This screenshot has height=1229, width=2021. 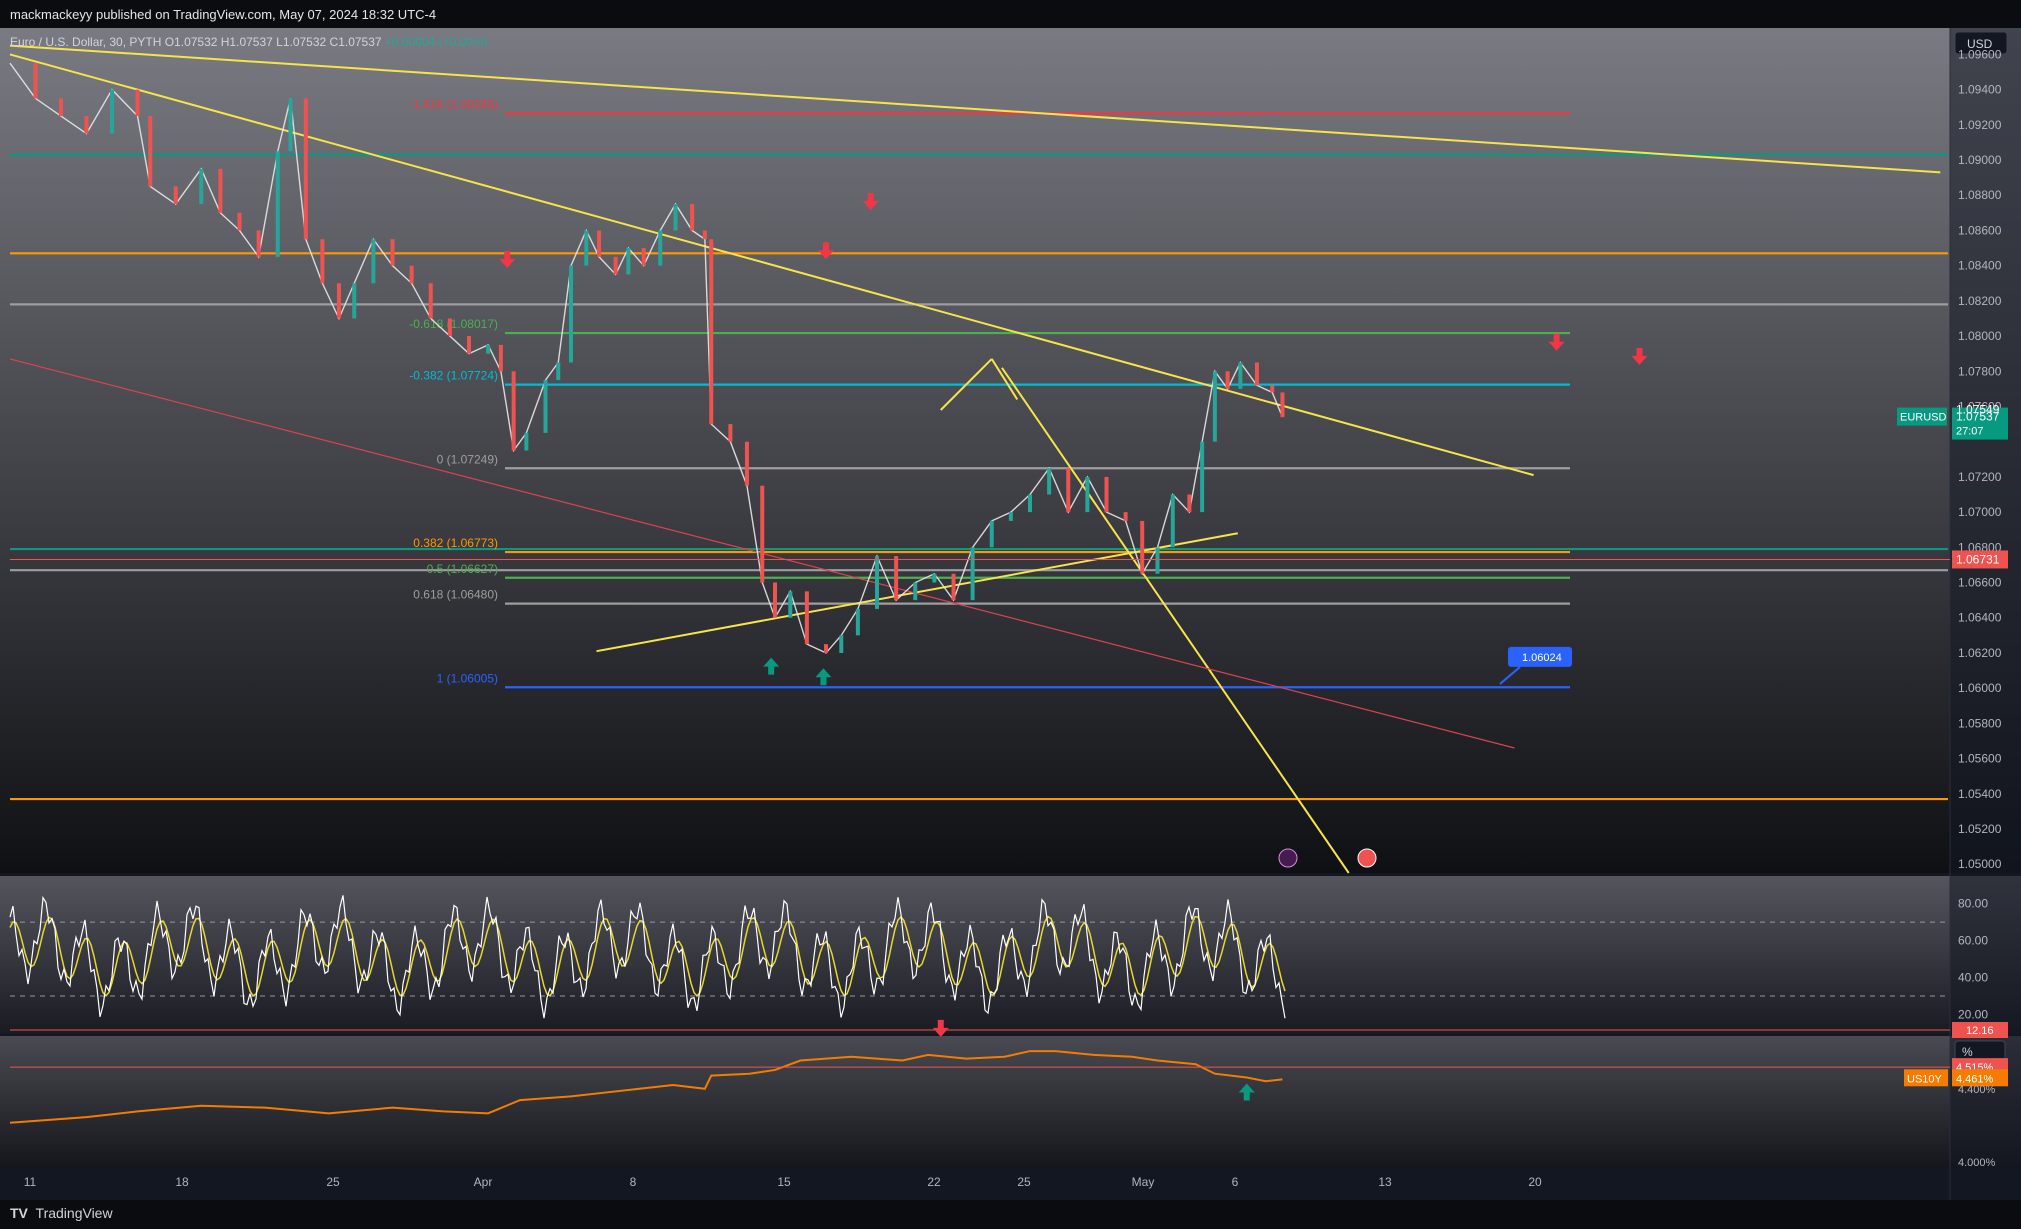 What do you see at coordinates (1010, 1214) in the screenshot?
I see `footer-bar` at bounding box center [1010, 1214].